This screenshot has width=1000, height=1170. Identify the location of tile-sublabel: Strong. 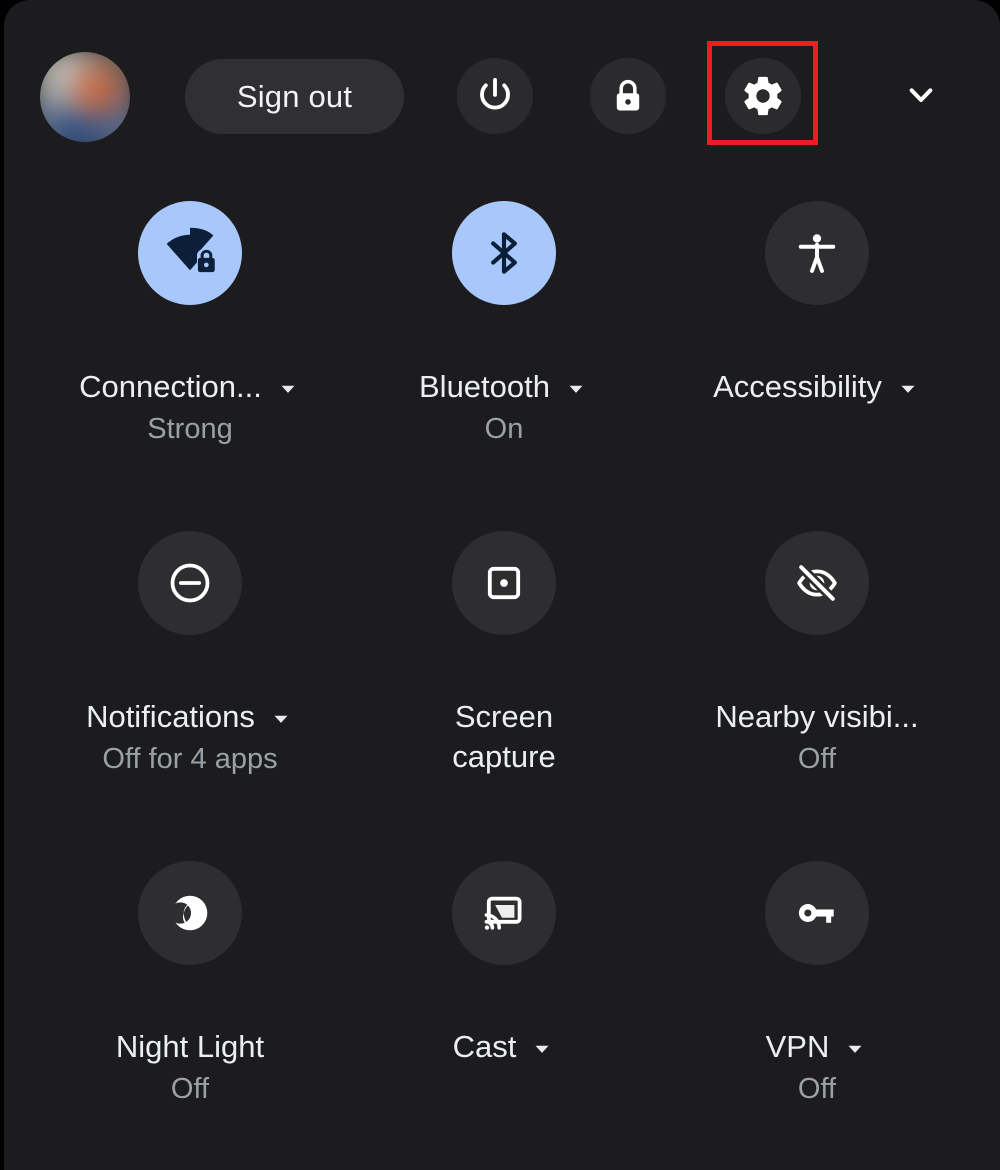
(190, 428).